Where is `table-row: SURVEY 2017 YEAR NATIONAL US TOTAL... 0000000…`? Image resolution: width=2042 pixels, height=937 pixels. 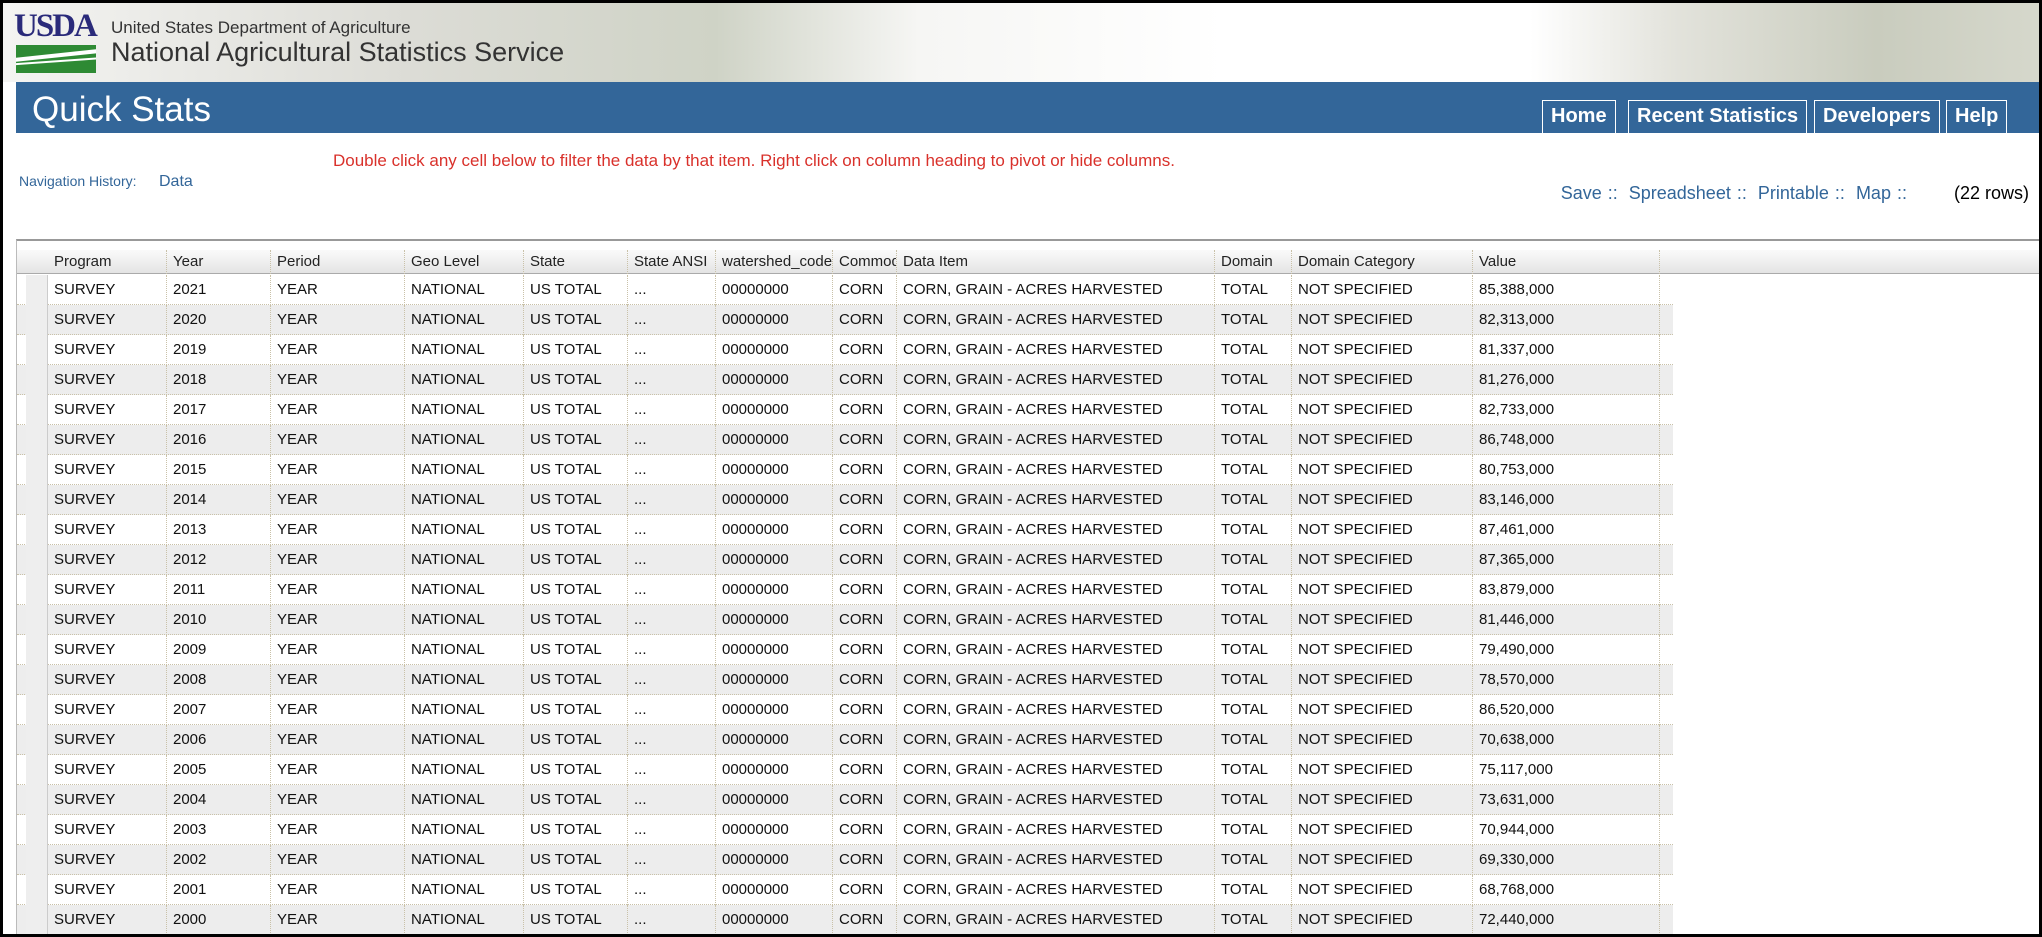 table-row: SURVEY 2017 YEAR NATIONAL US TOTAL... 0000000… is located at coordinates (845, 410).